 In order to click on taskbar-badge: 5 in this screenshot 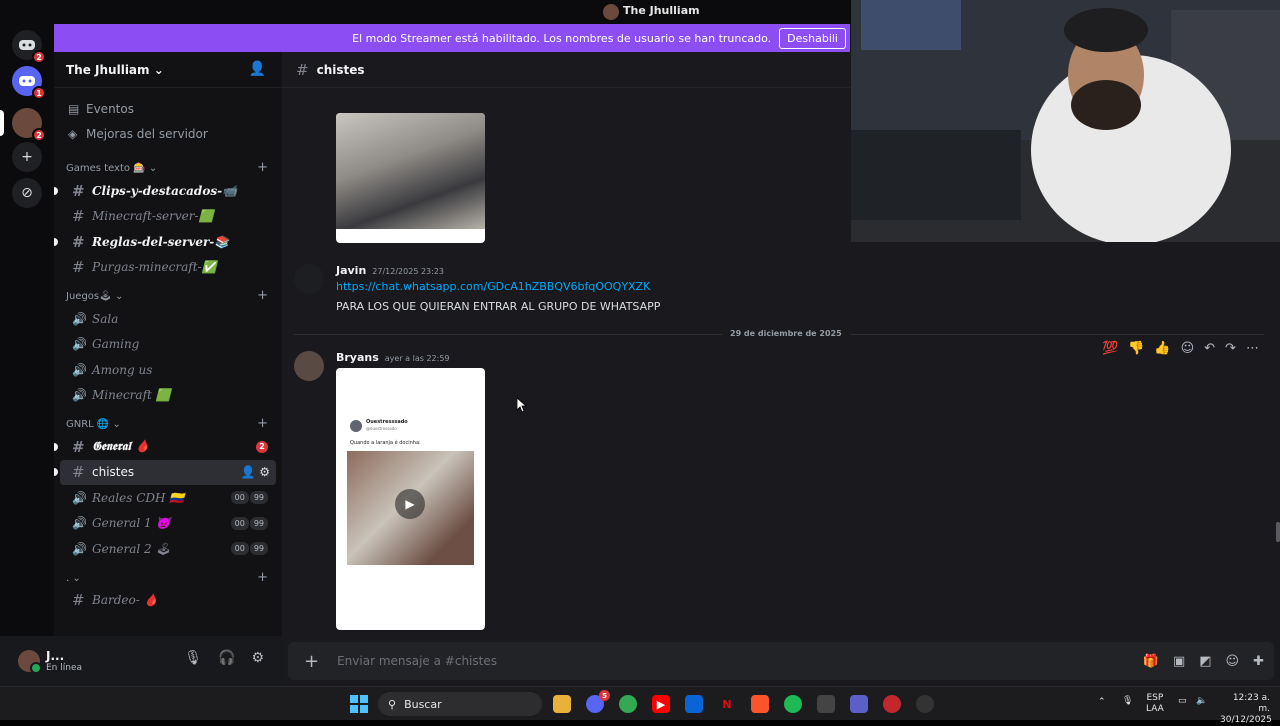, I will do `click(604, 695)`.